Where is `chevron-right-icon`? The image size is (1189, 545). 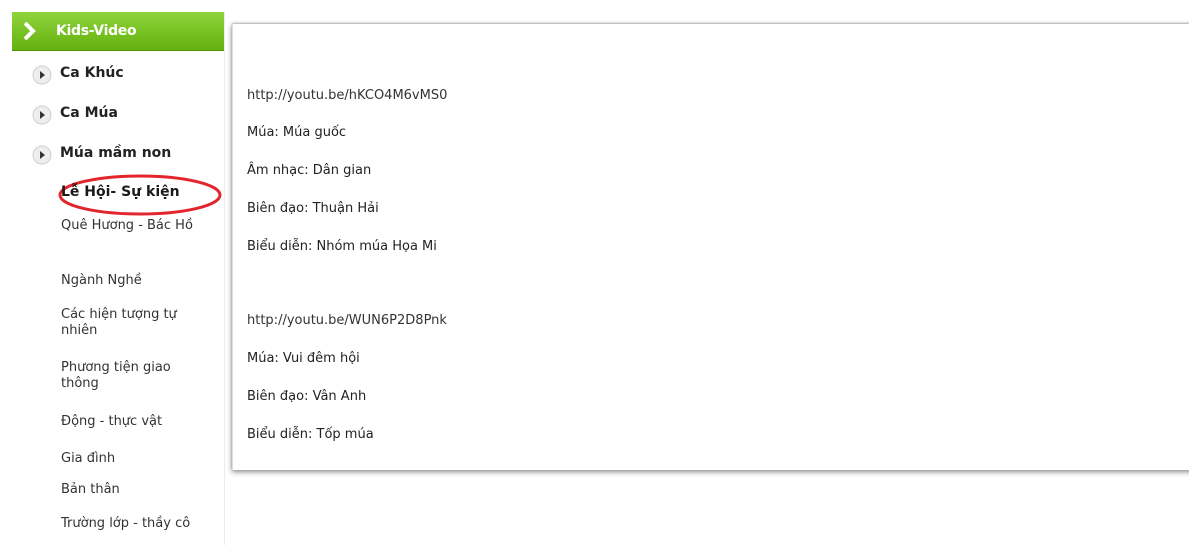
chevron-right-icon is located at coordinates (29, 31).